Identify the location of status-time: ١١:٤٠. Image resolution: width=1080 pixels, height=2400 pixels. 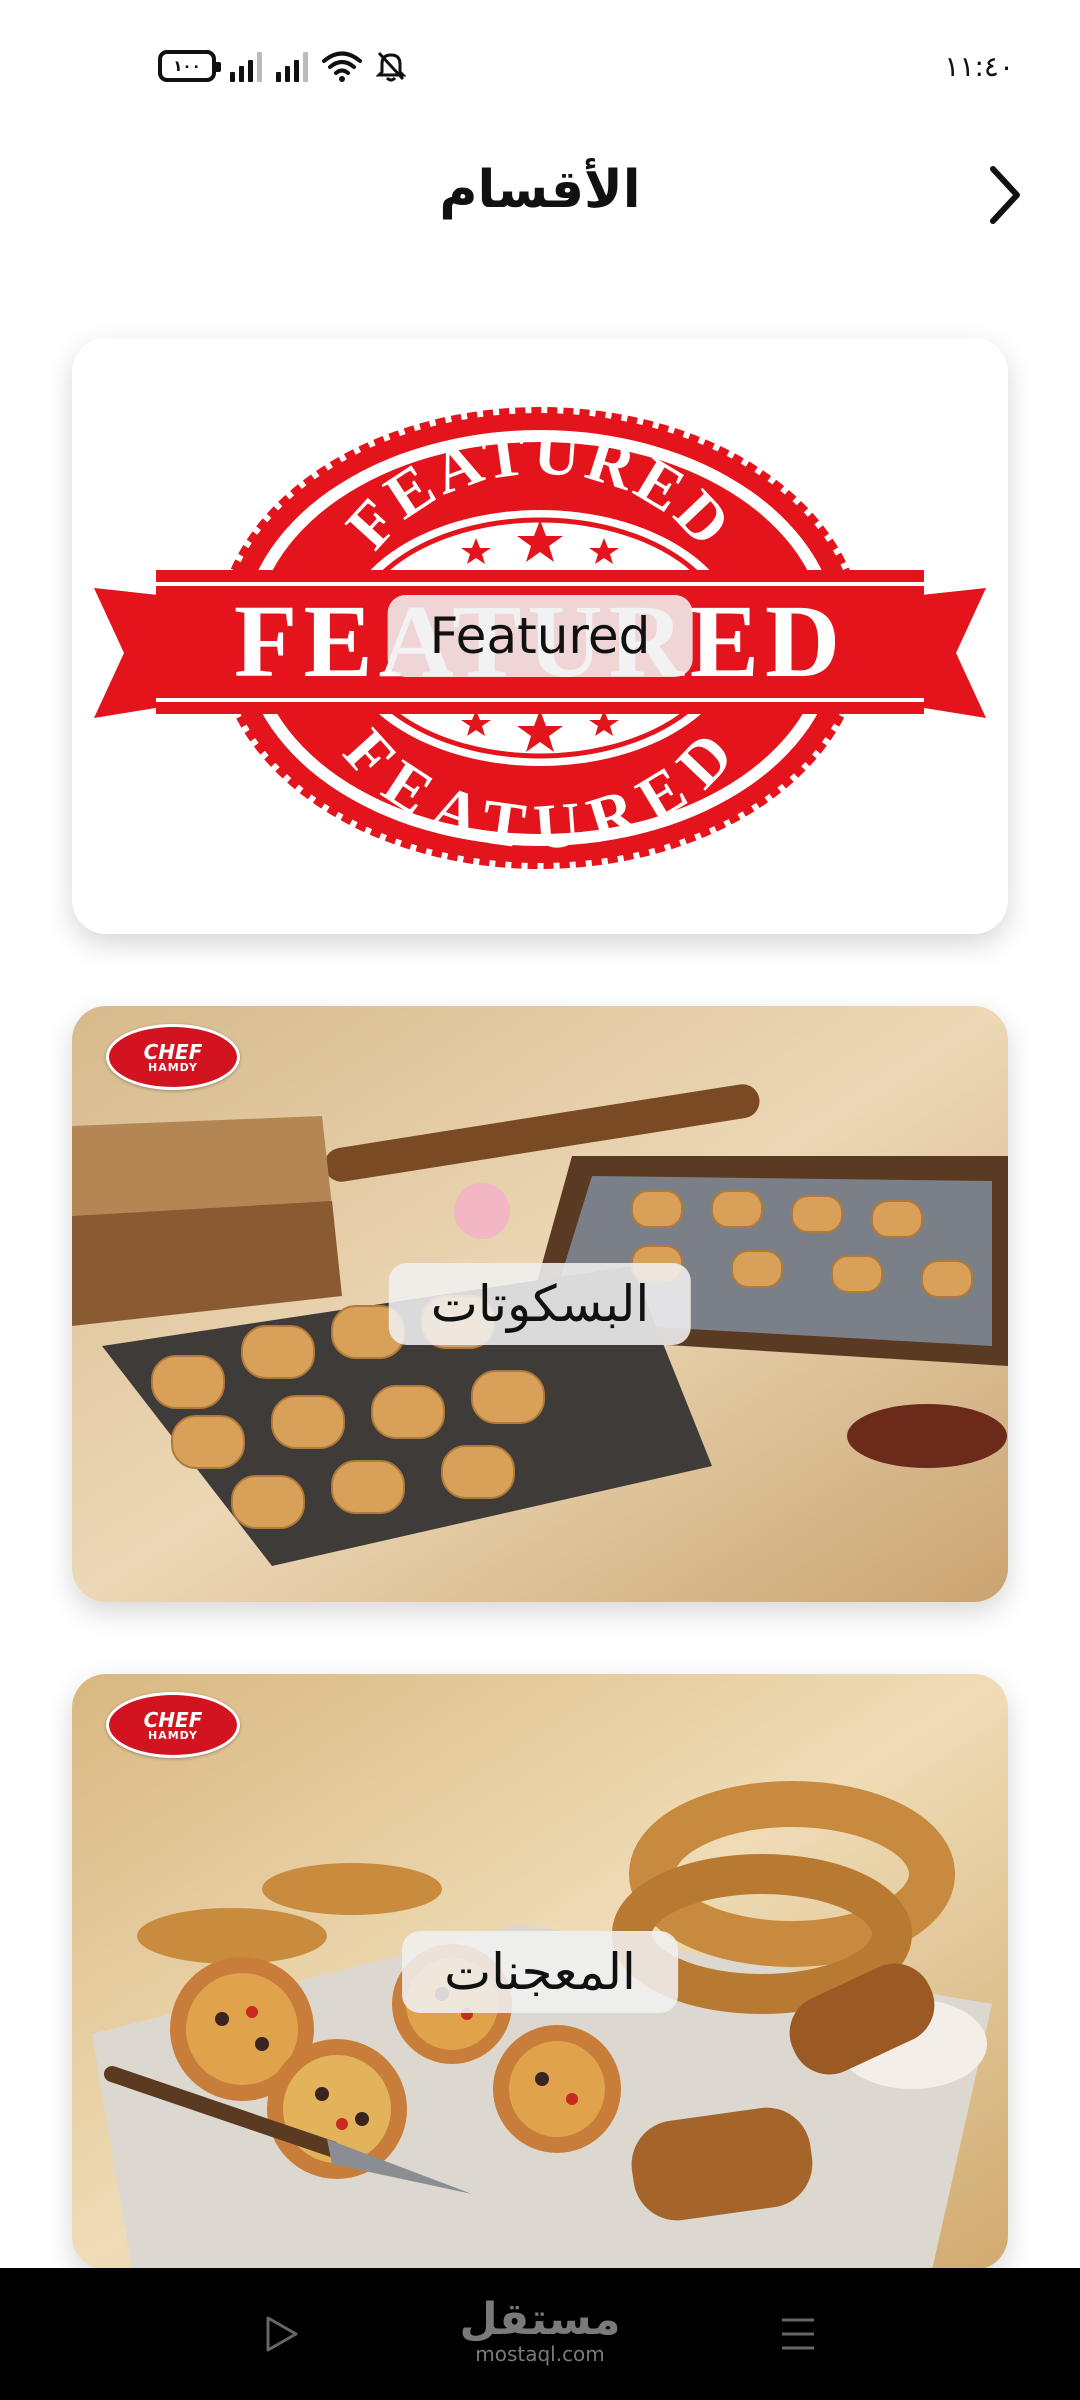
(979, 66).